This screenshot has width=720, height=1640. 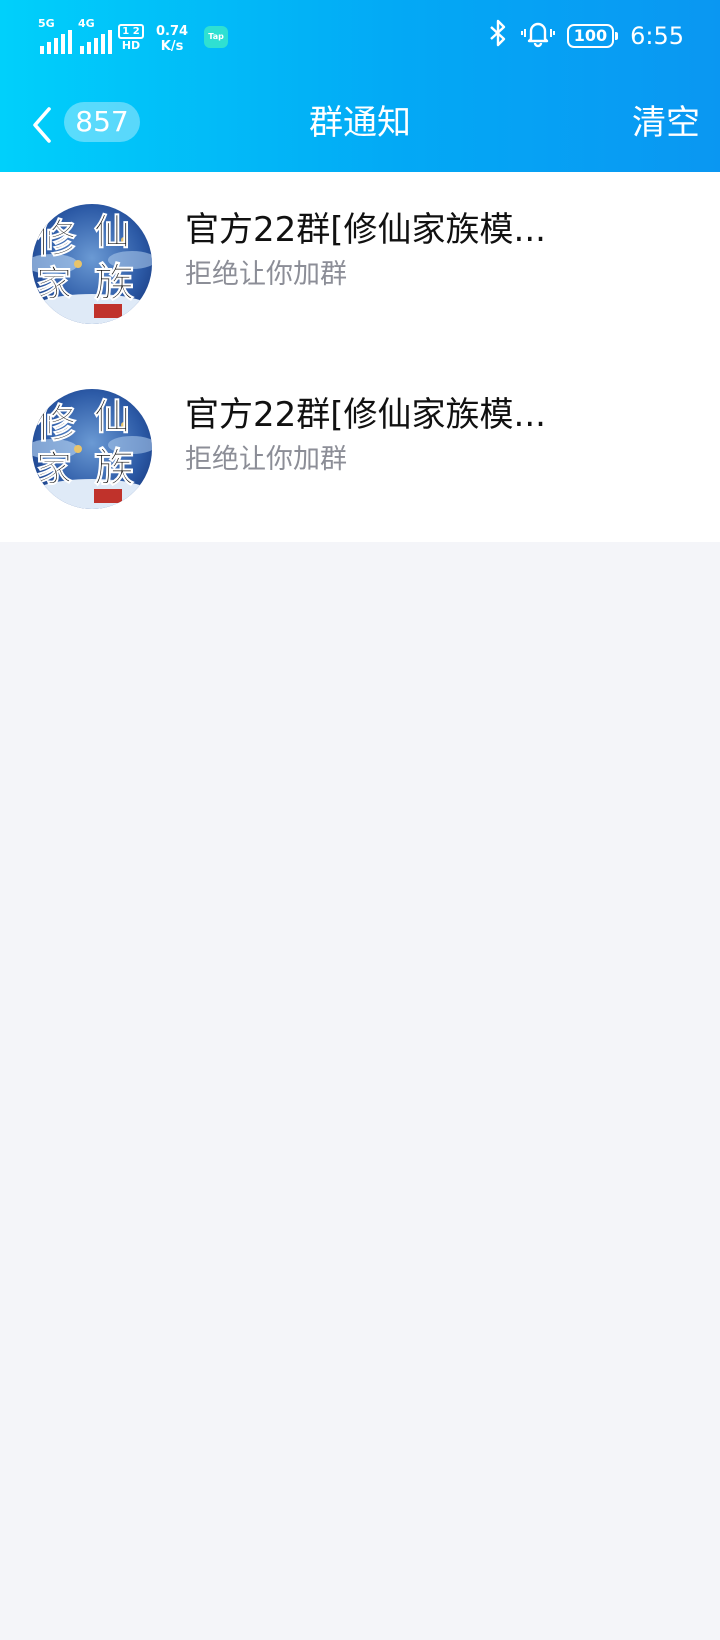 I want to click on network-type-2: 4G, so click(x=86, y=23).